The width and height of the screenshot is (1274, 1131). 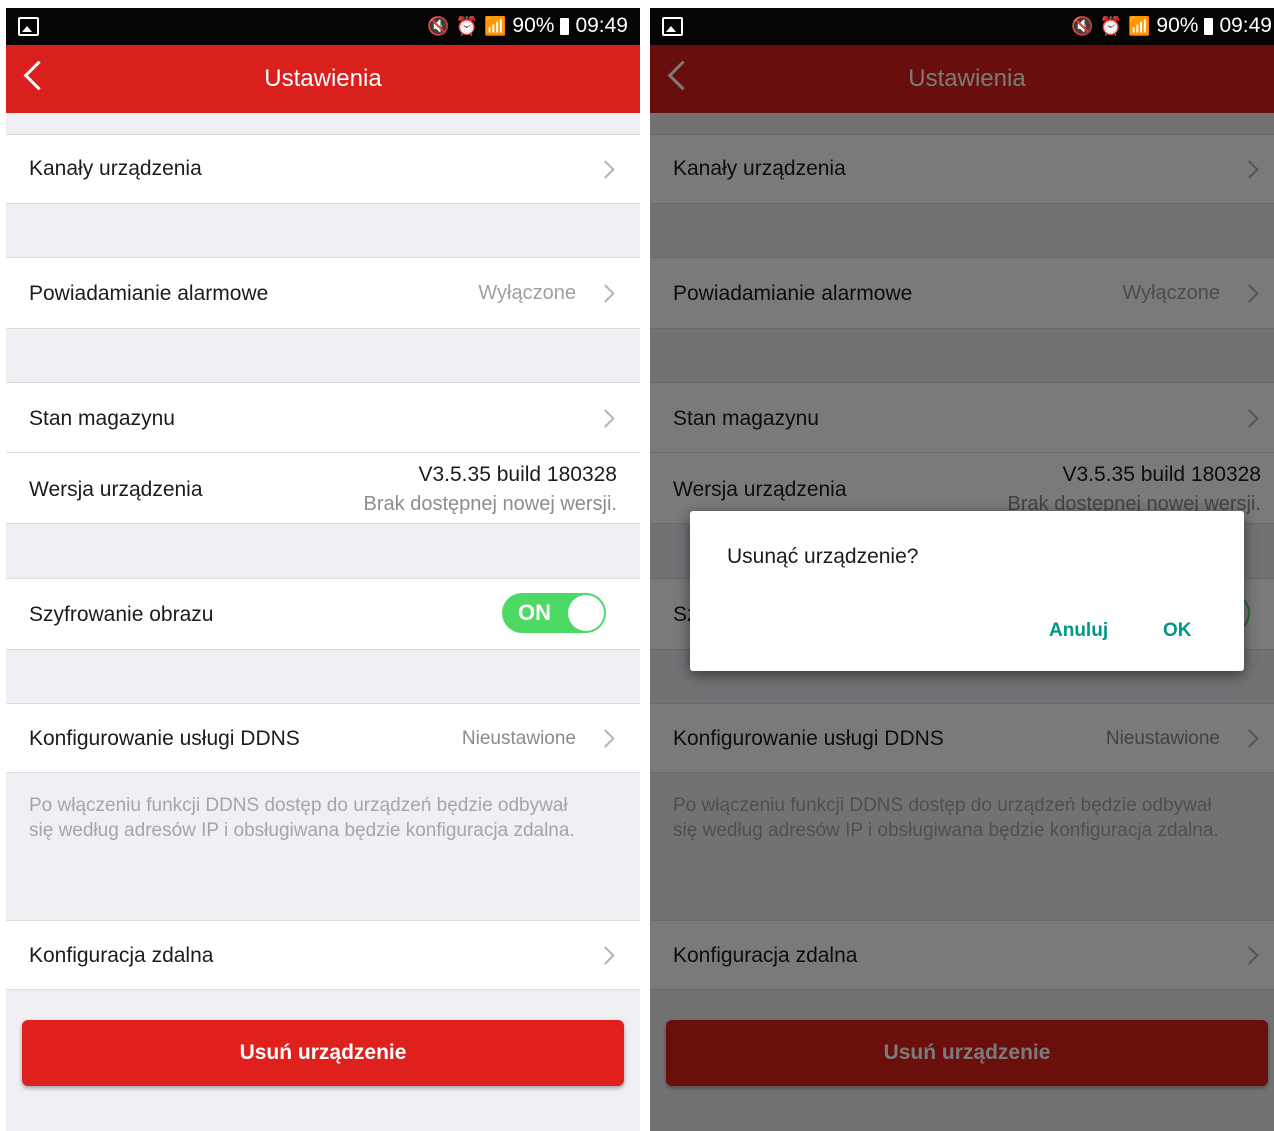 What do you see at coordinates (1177, 631) in the screenshot?
I see `dialog-ok-button: OK` at bounding box center [1177, 631].